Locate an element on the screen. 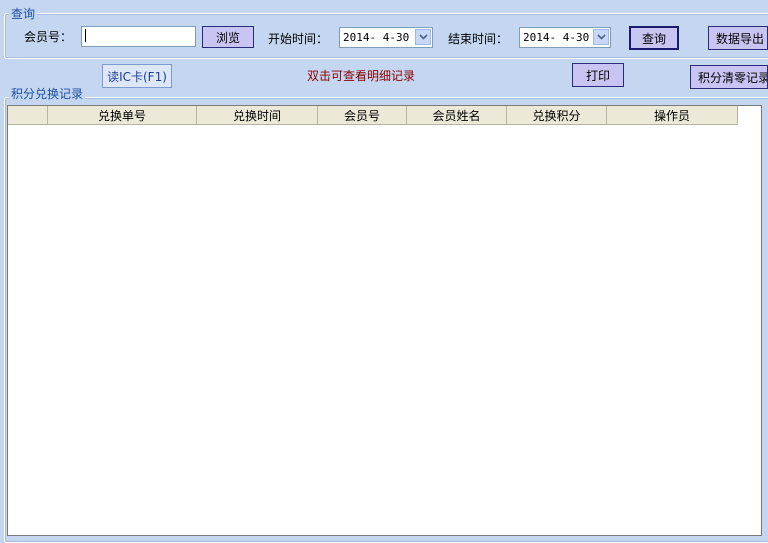  records-group-legend: 积分兑换记录 is located at coordinates (47, 94).